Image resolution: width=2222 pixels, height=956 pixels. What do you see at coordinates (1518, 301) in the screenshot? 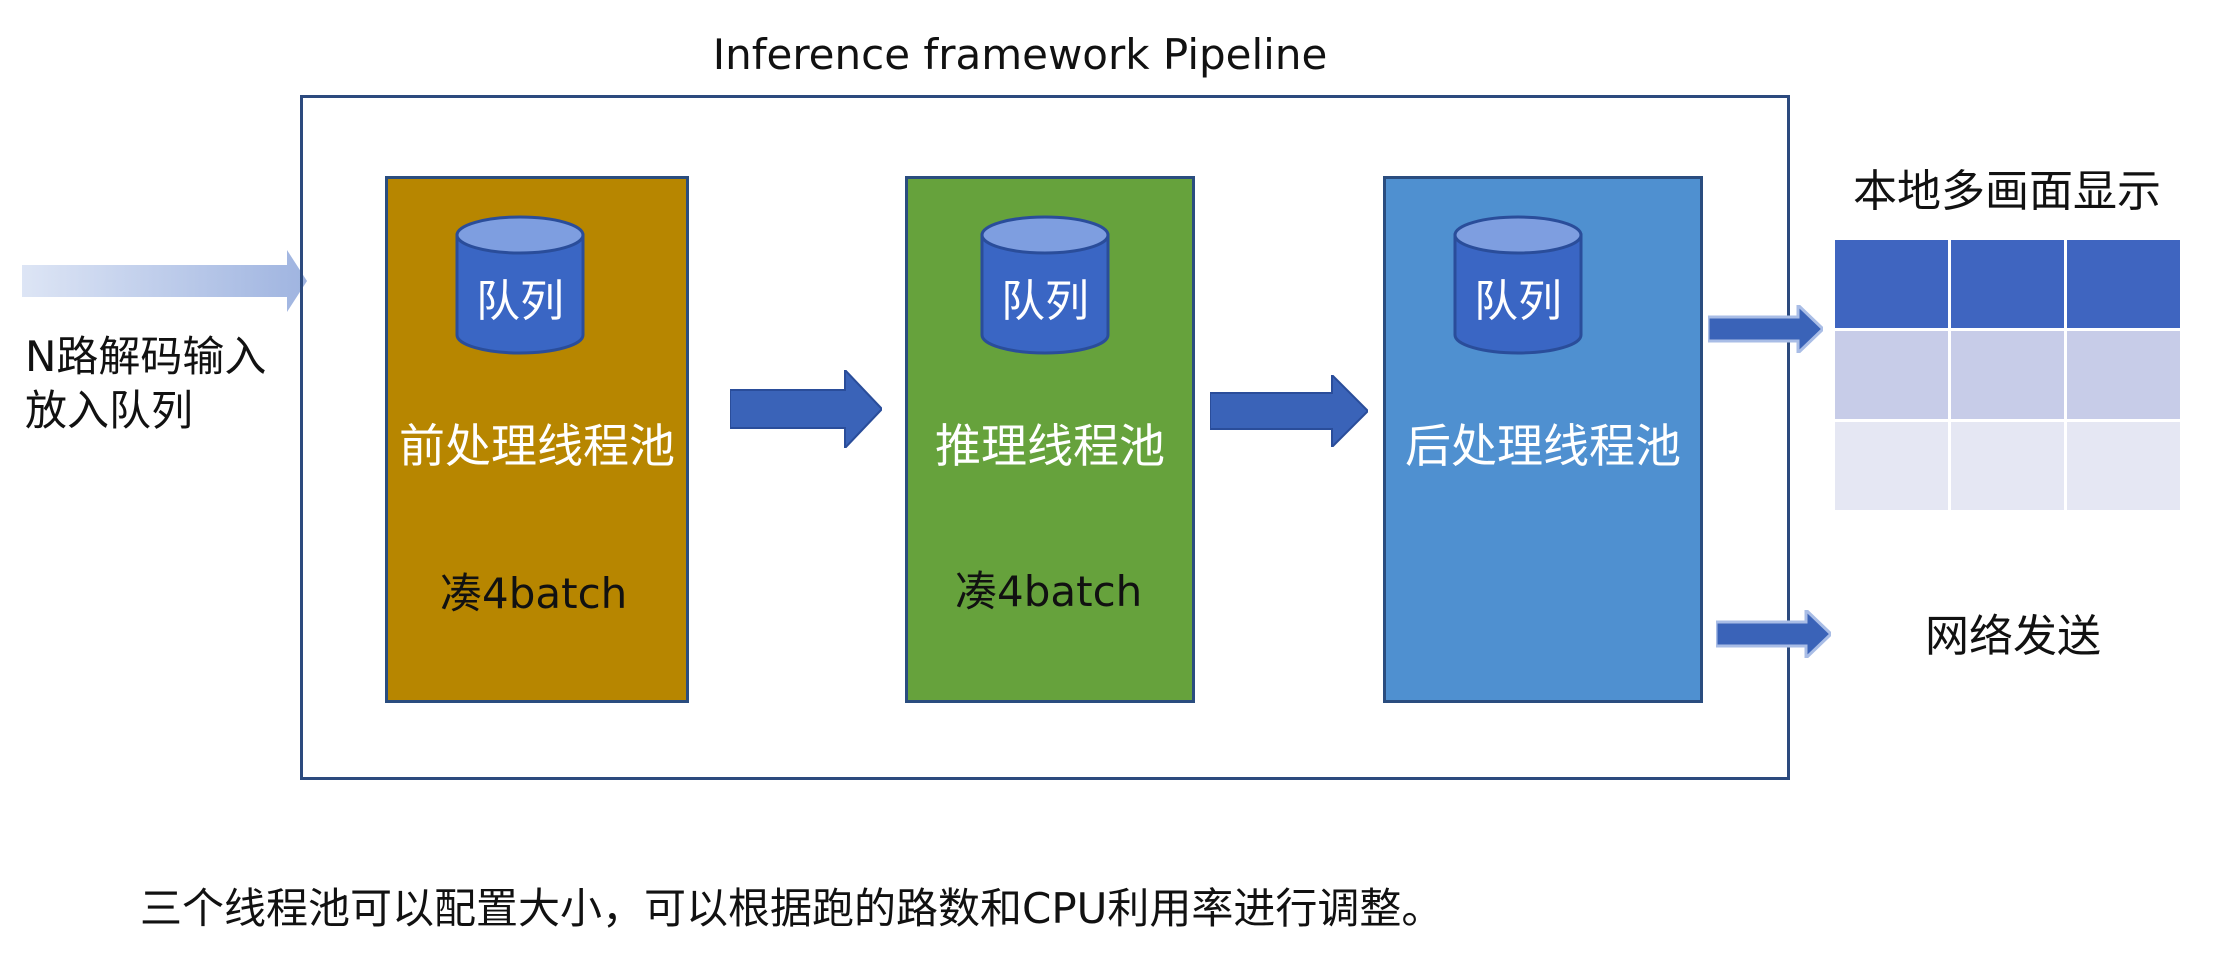
I see `postprocess-queue-label: 队列` at bounding box center [1518, 301].